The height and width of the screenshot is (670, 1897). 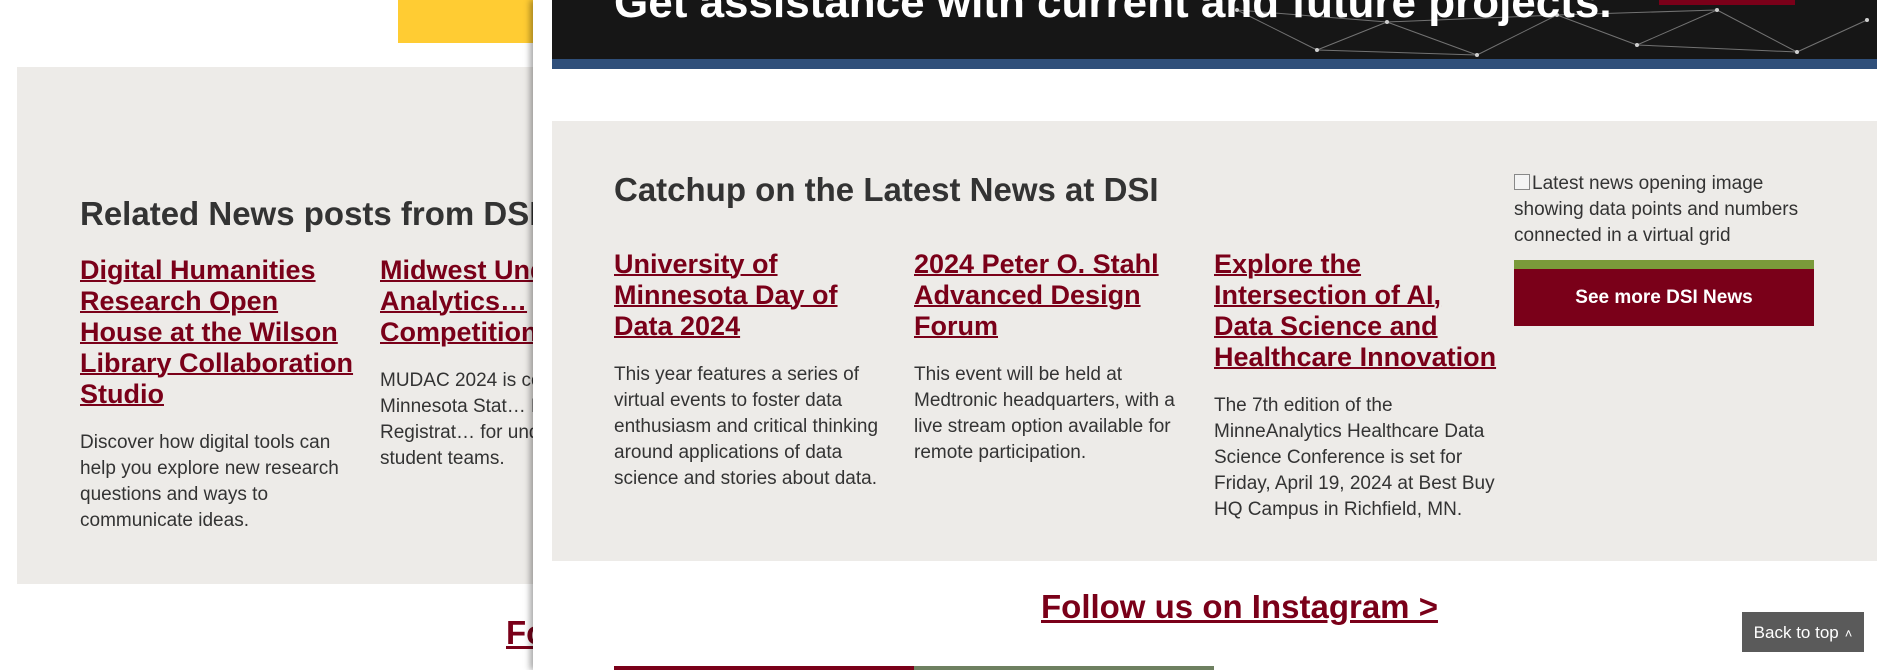 I want to click on hero-cta-button, so click(x=1727, y=2).